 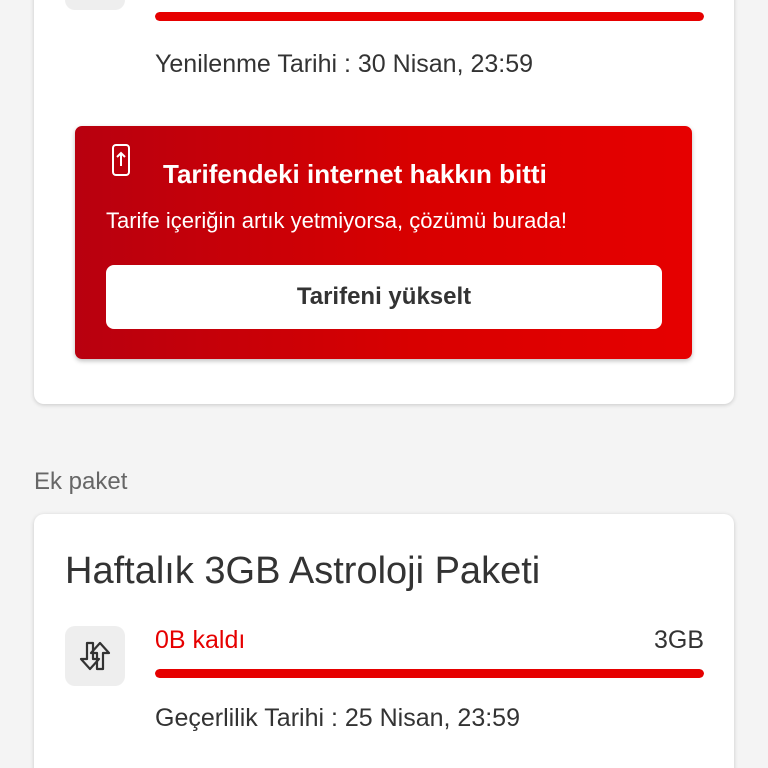 What do you see at coordinates (355, 174) in the screenshot?
I see `banner-title: Tarifendeki internet hakkın bitti` at bounding box center [355, 174].